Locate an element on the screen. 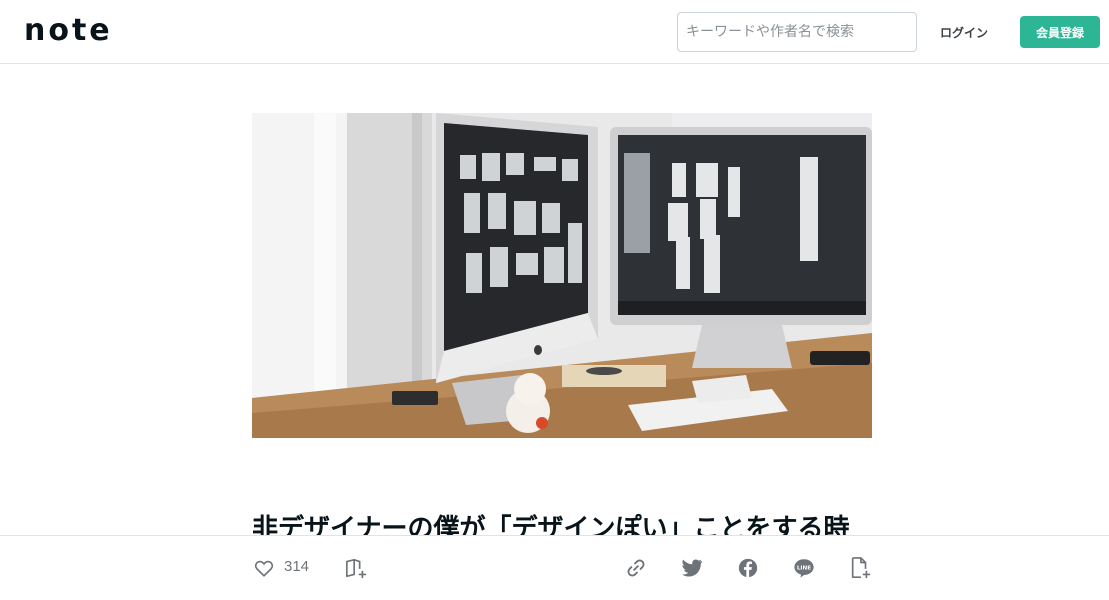  note-add-icon is located at coordinates (861, 568).